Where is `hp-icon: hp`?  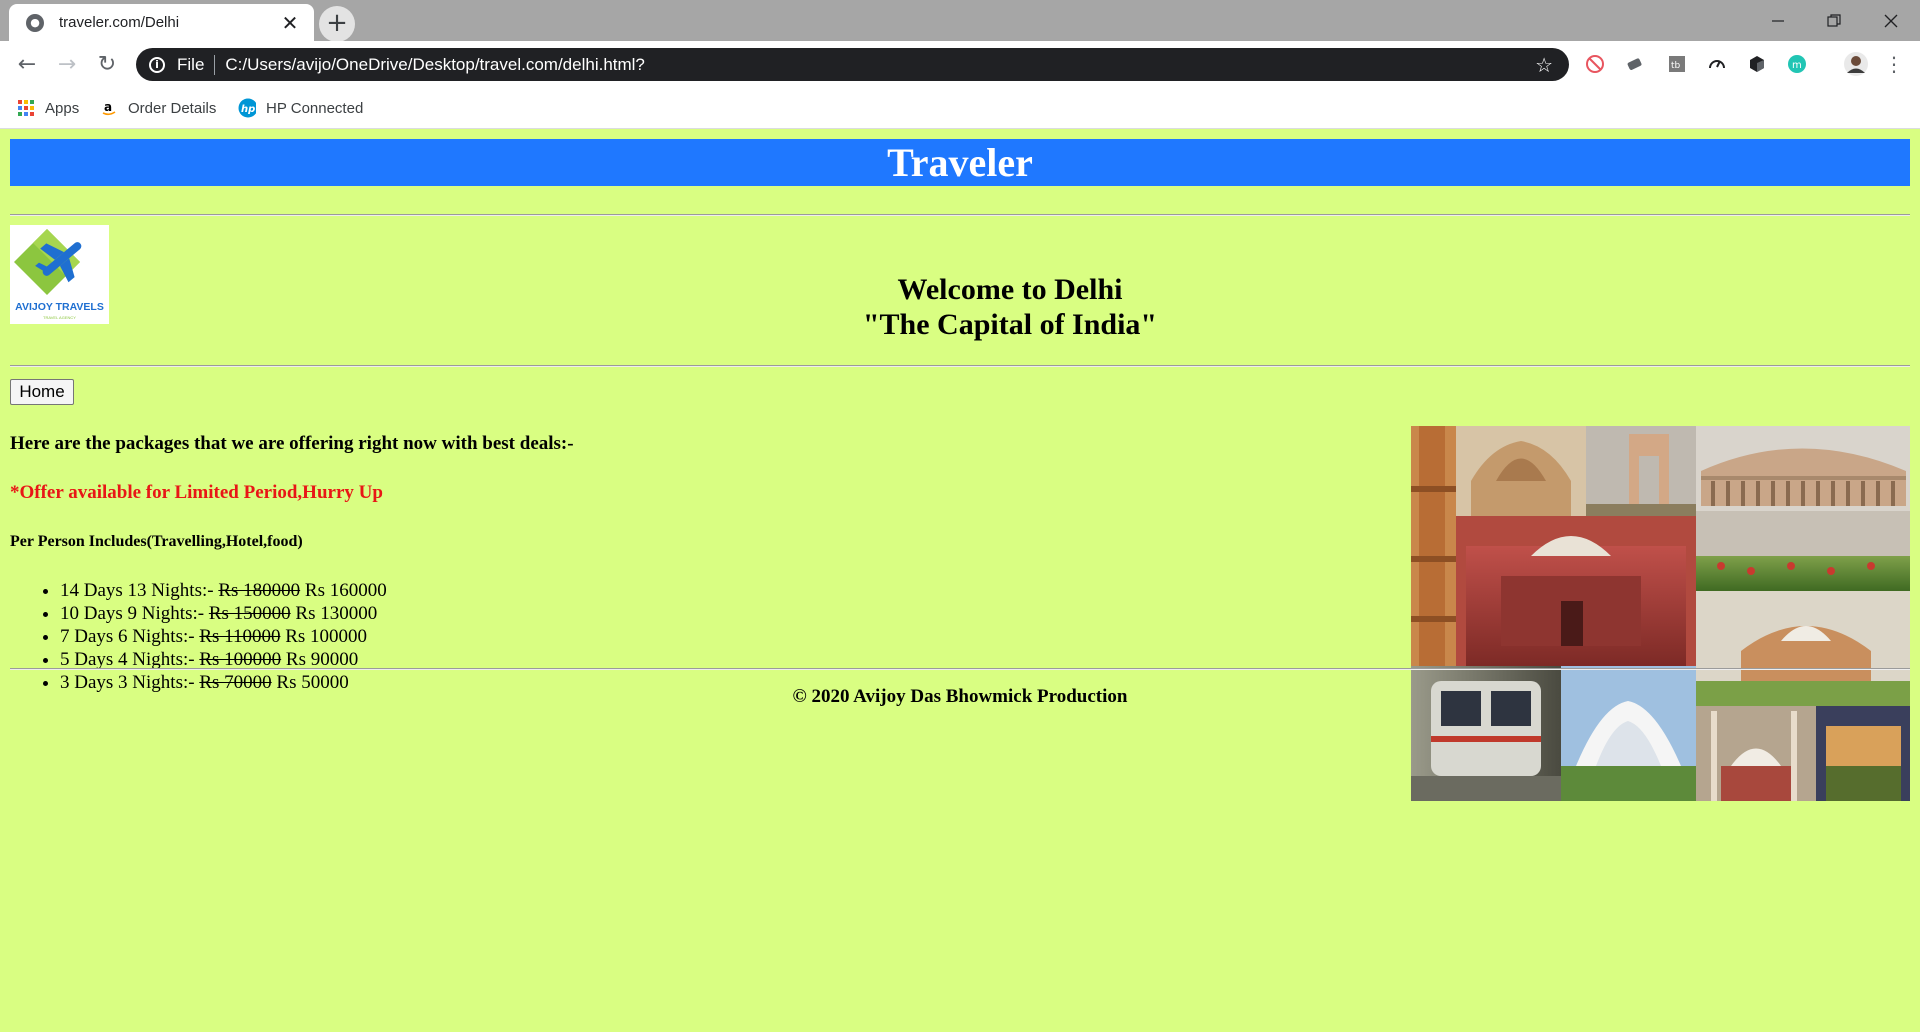 hp-icon: hp is located at coordinates (247, 108).